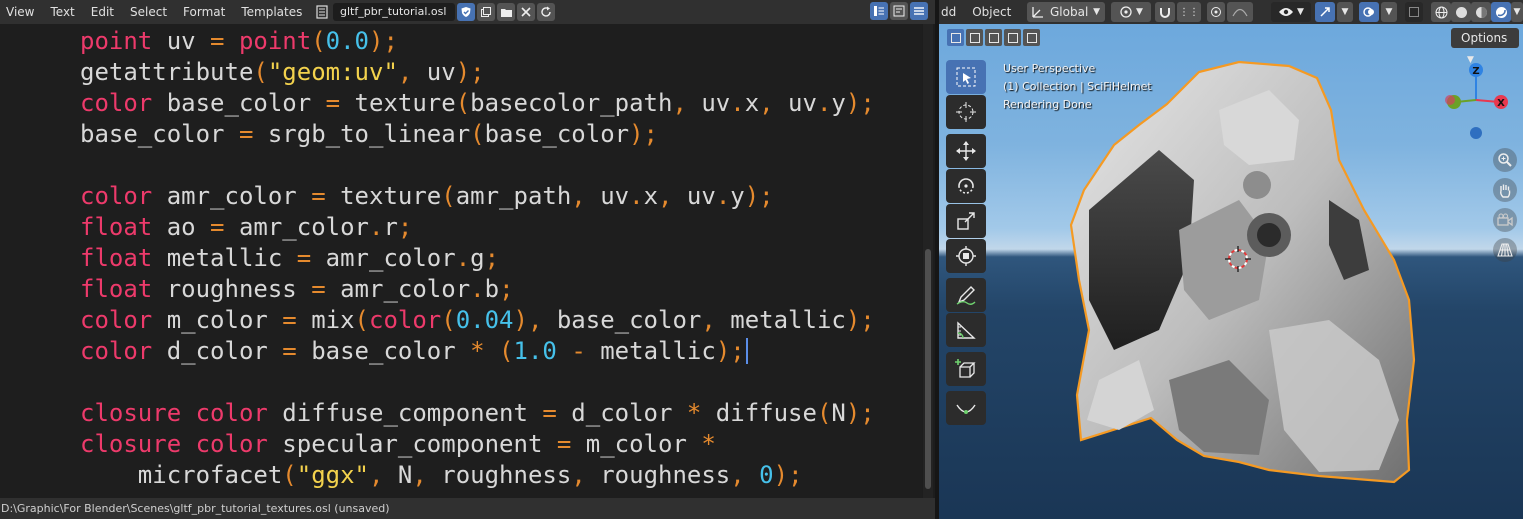  I want to click on menu-view: View, so click(21, 12).